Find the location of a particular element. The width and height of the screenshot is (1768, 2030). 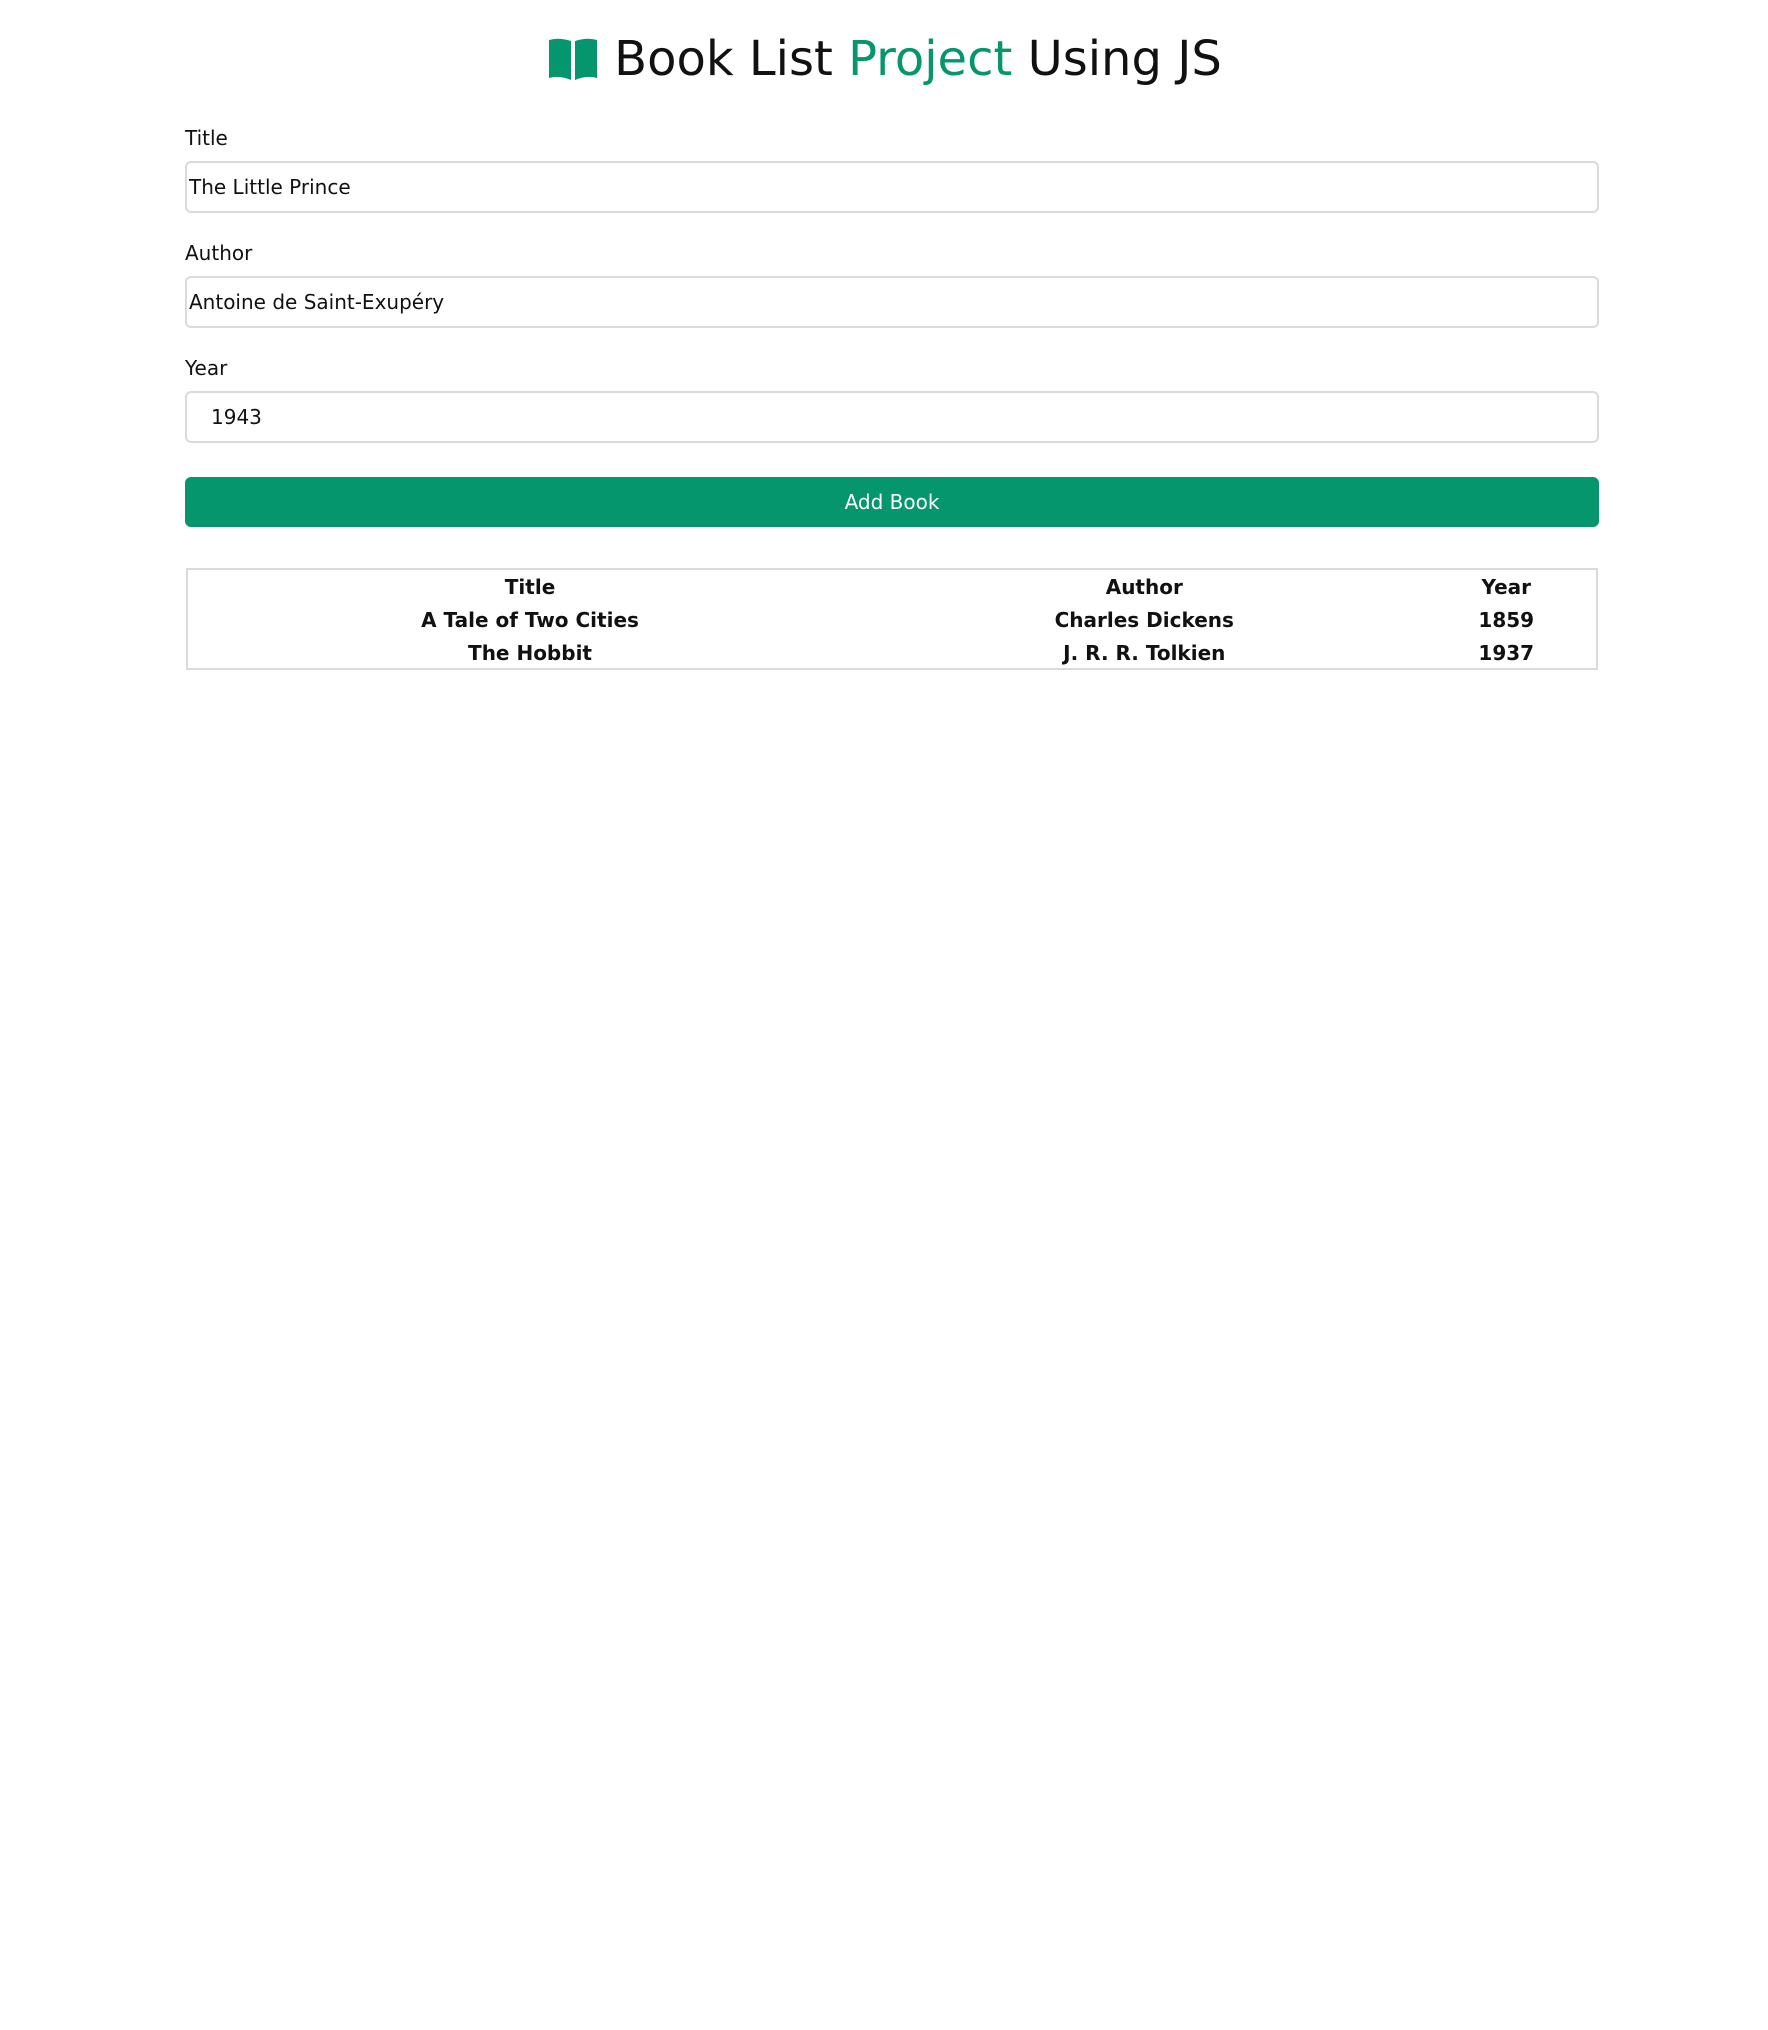

open-book-icon-graphic is located at coordinates (573, 59).